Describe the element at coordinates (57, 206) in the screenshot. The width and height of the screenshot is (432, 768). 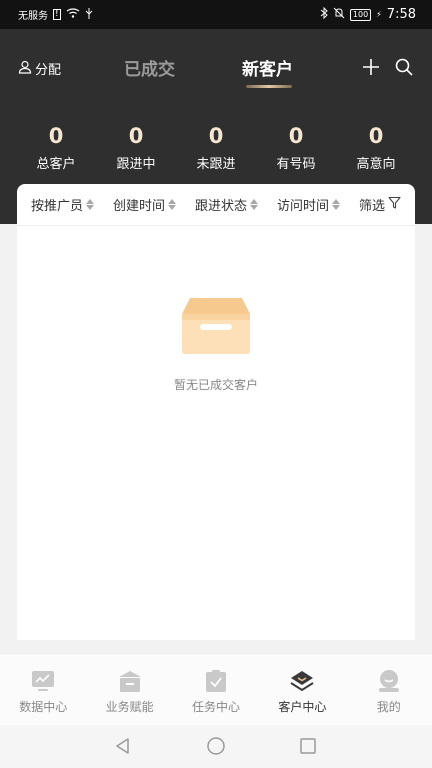
I see `filter-label: 按推广员` at that location.